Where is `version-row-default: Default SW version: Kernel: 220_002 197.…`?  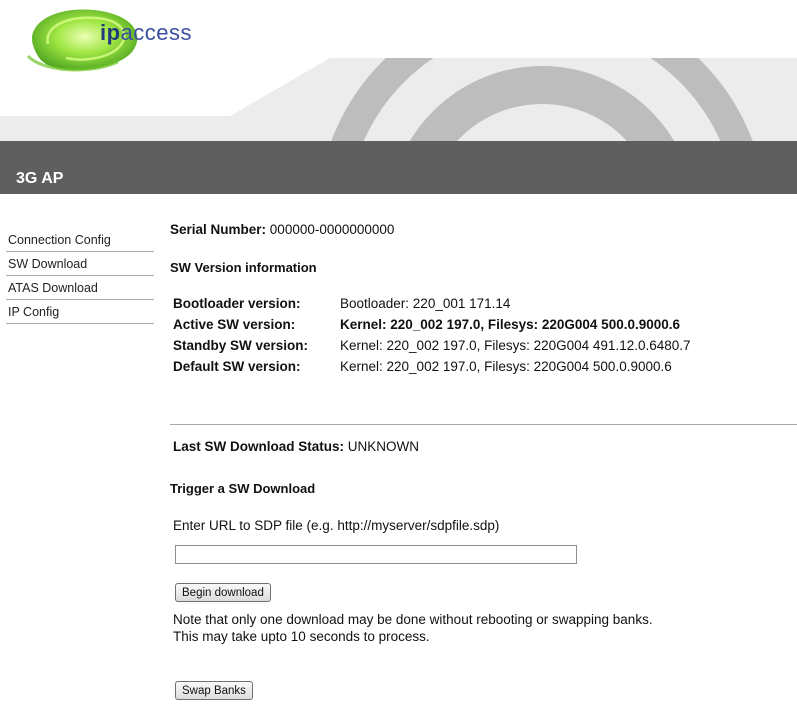 version-row-default: Default SW version: Kernel: 220_002 197.… is located at coordinates (483, 369).